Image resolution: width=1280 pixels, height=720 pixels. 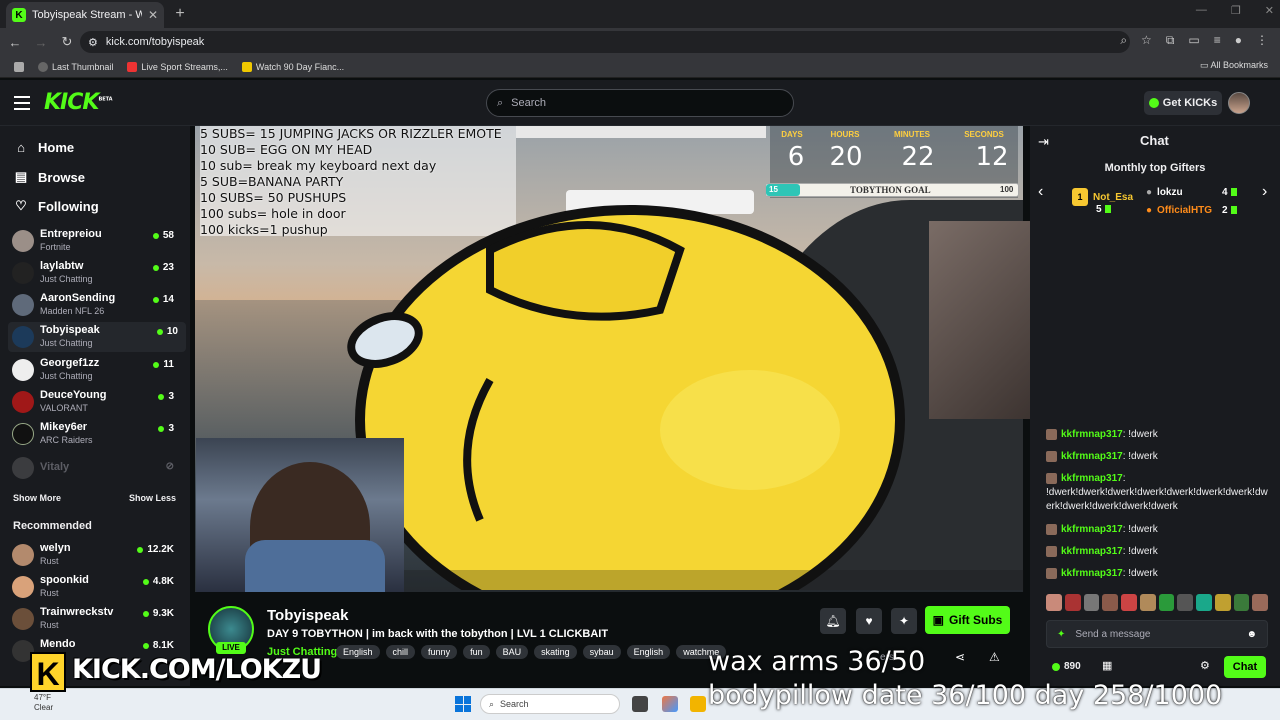 I want to click on kick-logo: KICKBETA, so click(x=78, y=102).